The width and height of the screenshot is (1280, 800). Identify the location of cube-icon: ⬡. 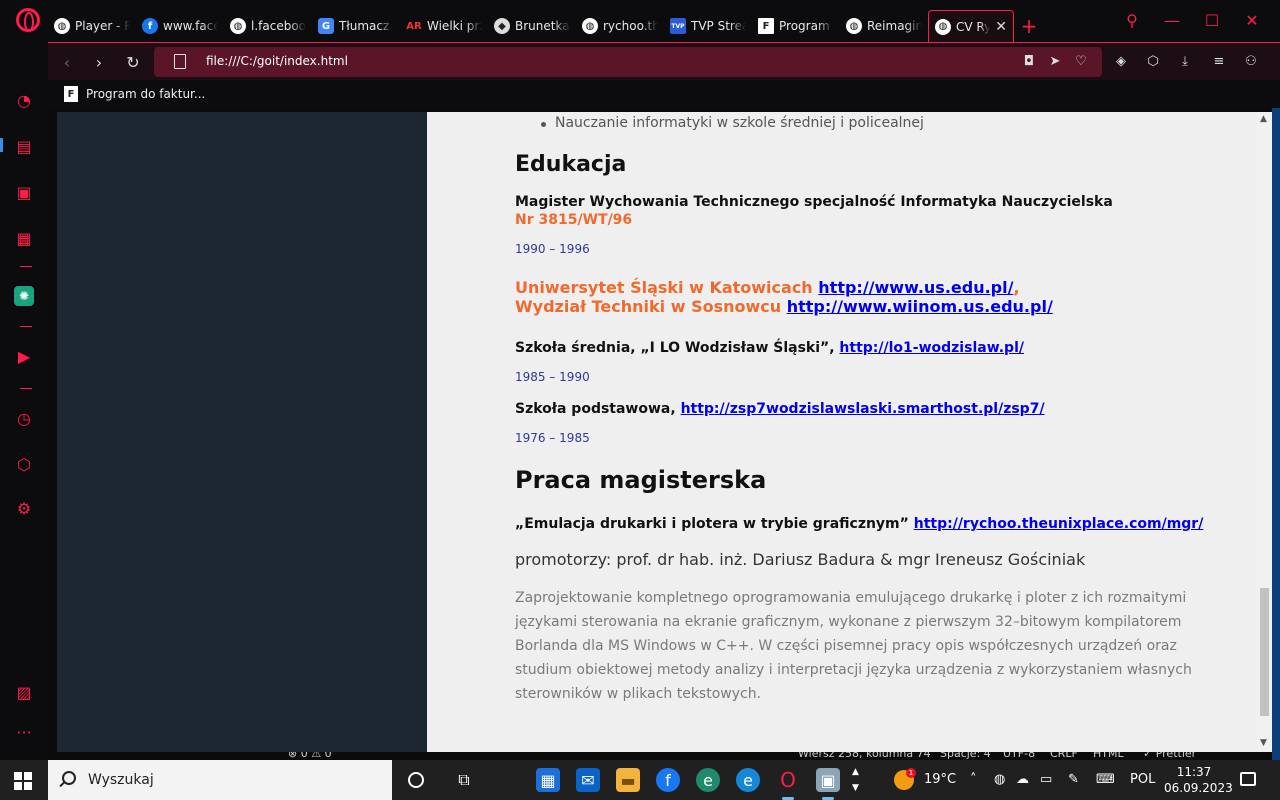
(1153, 61).